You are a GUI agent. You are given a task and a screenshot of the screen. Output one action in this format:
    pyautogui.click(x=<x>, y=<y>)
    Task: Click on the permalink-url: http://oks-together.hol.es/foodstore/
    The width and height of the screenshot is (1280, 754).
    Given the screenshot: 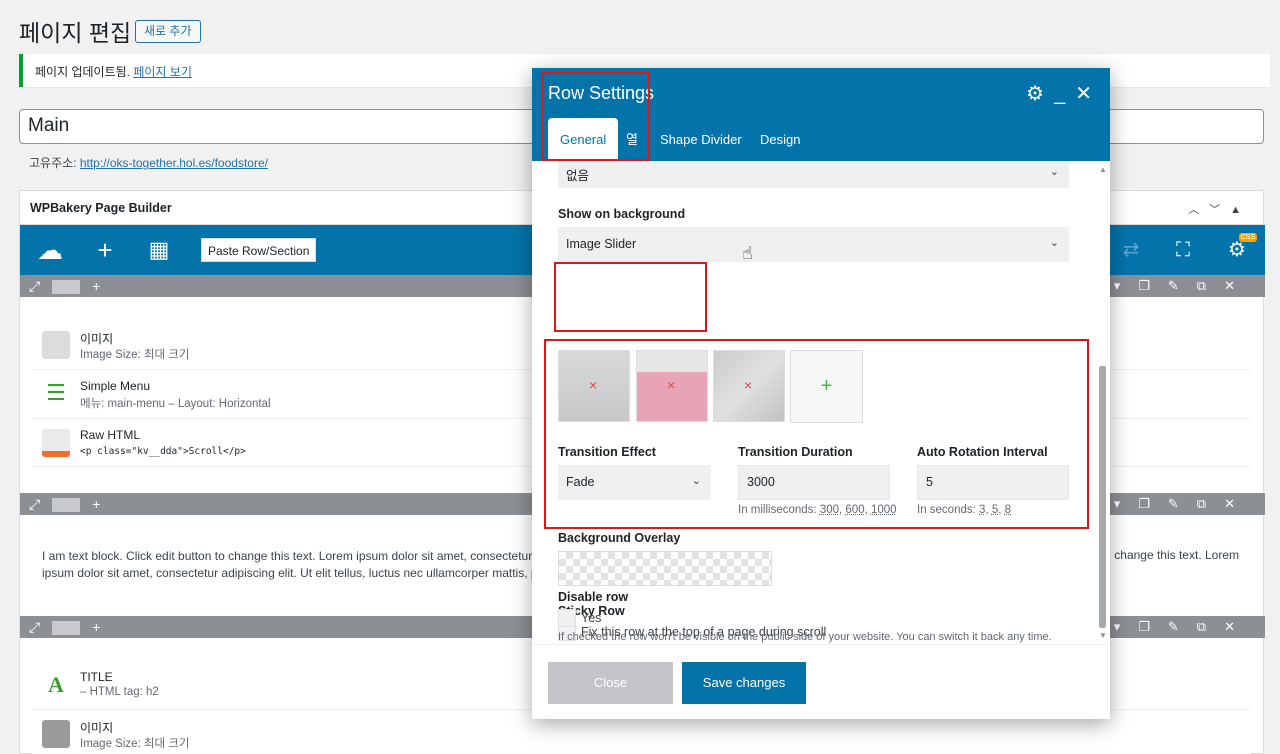 What is the action you would take?
    pyautogui.click(x=174, y=163)
    